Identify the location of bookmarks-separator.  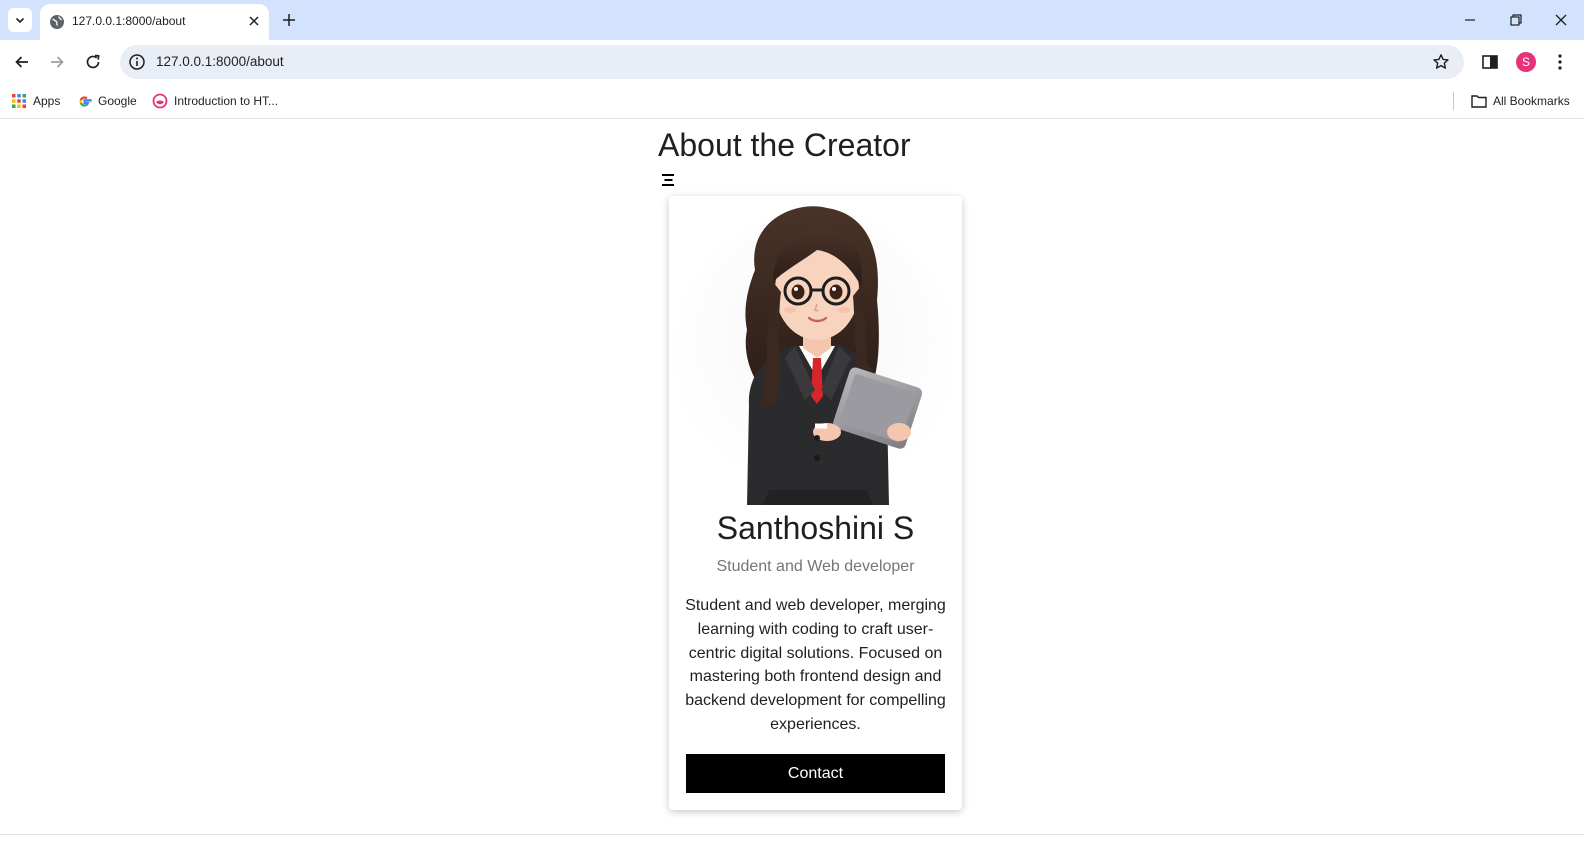
(1453, 101).